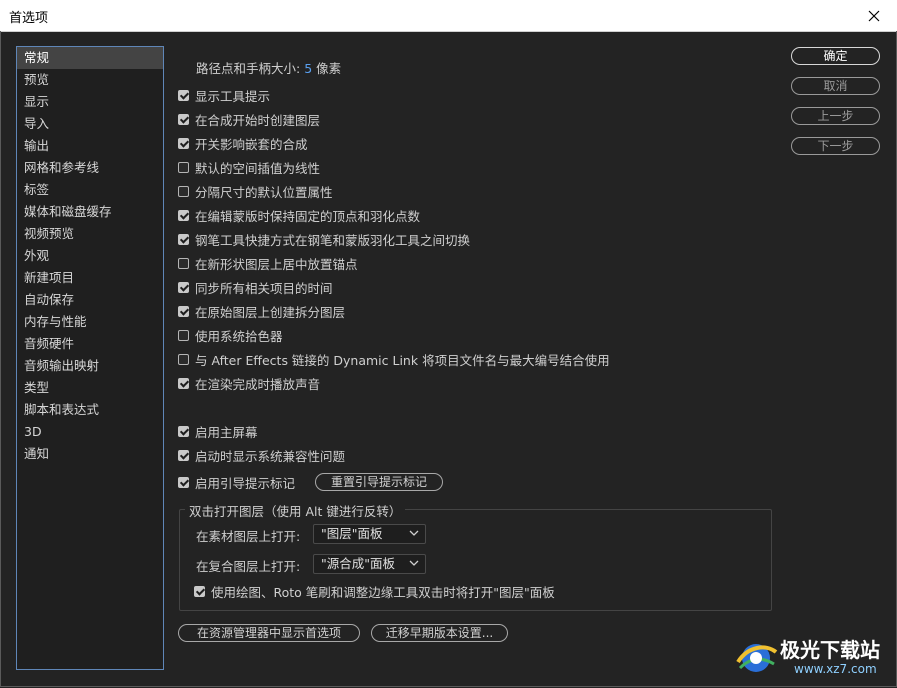 This screenshot has width=897, height=688. I want to click on sidebar-item-audio-output-mapping: 音频输出映射, so click(90, 366).